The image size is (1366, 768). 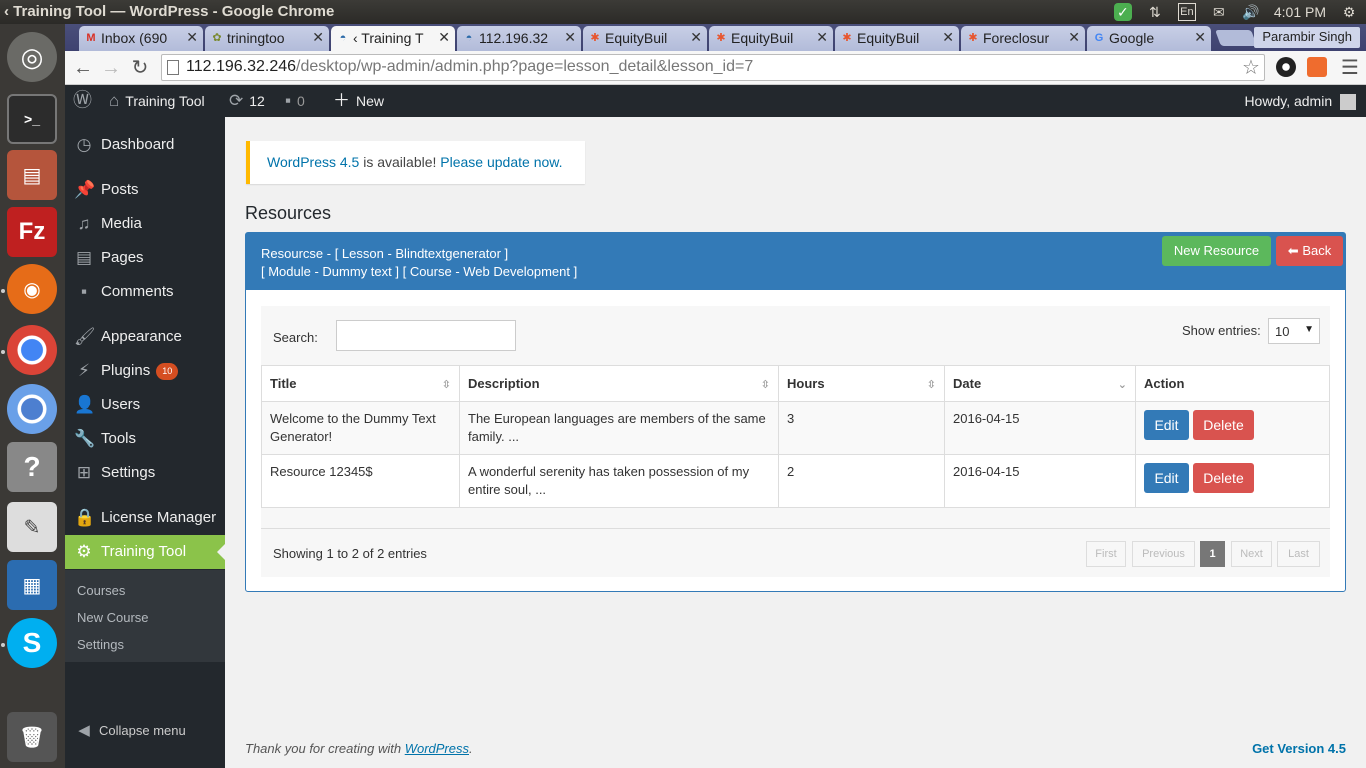 What do you see at coordinates (861, 383) in the screenshot?
I see `column-header-hours: Hours ⇳` at bounding box center [861, 383].